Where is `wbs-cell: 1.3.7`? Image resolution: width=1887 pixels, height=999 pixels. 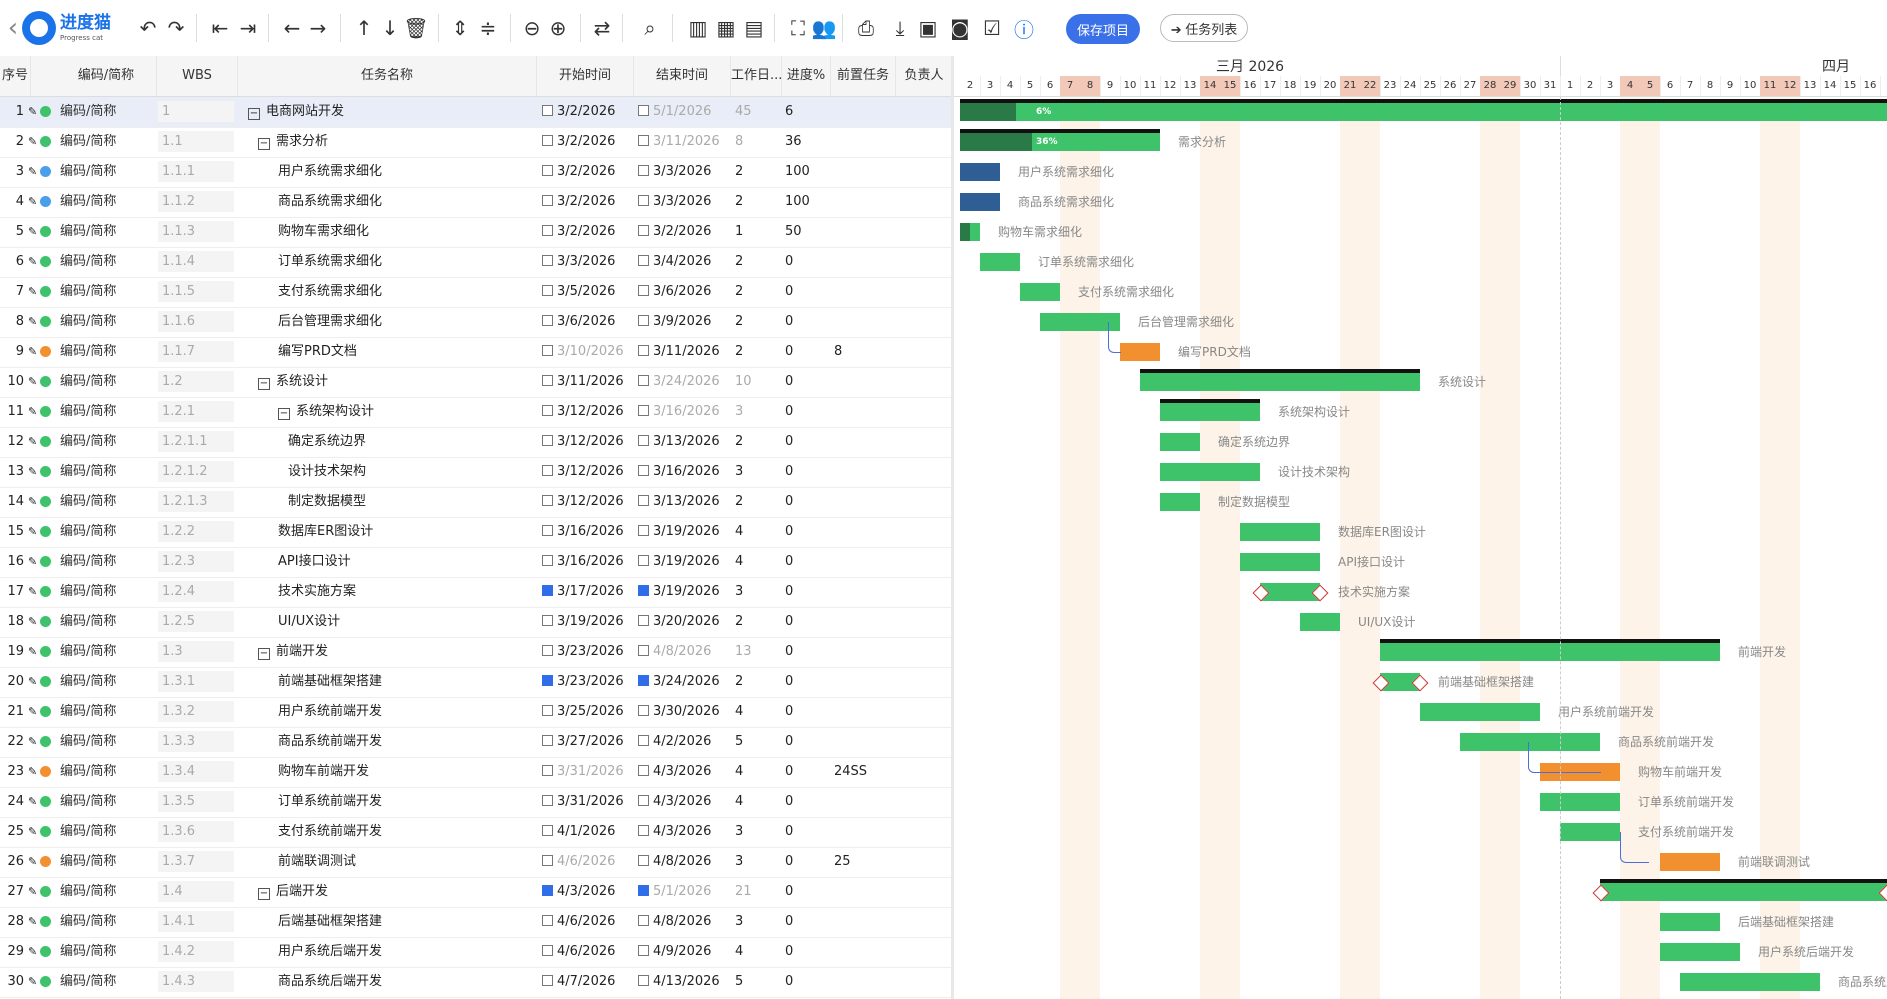 wbs-cell: 1.3.7 is located at coordinates (198, 862).